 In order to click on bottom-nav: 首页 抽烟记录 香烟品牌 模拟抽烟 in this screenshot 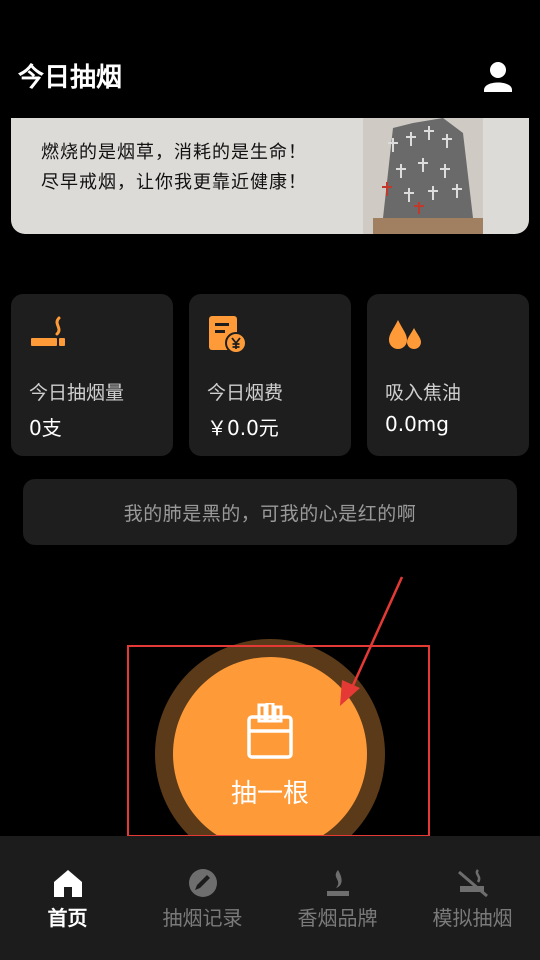, I will do `click(270, 898)`.